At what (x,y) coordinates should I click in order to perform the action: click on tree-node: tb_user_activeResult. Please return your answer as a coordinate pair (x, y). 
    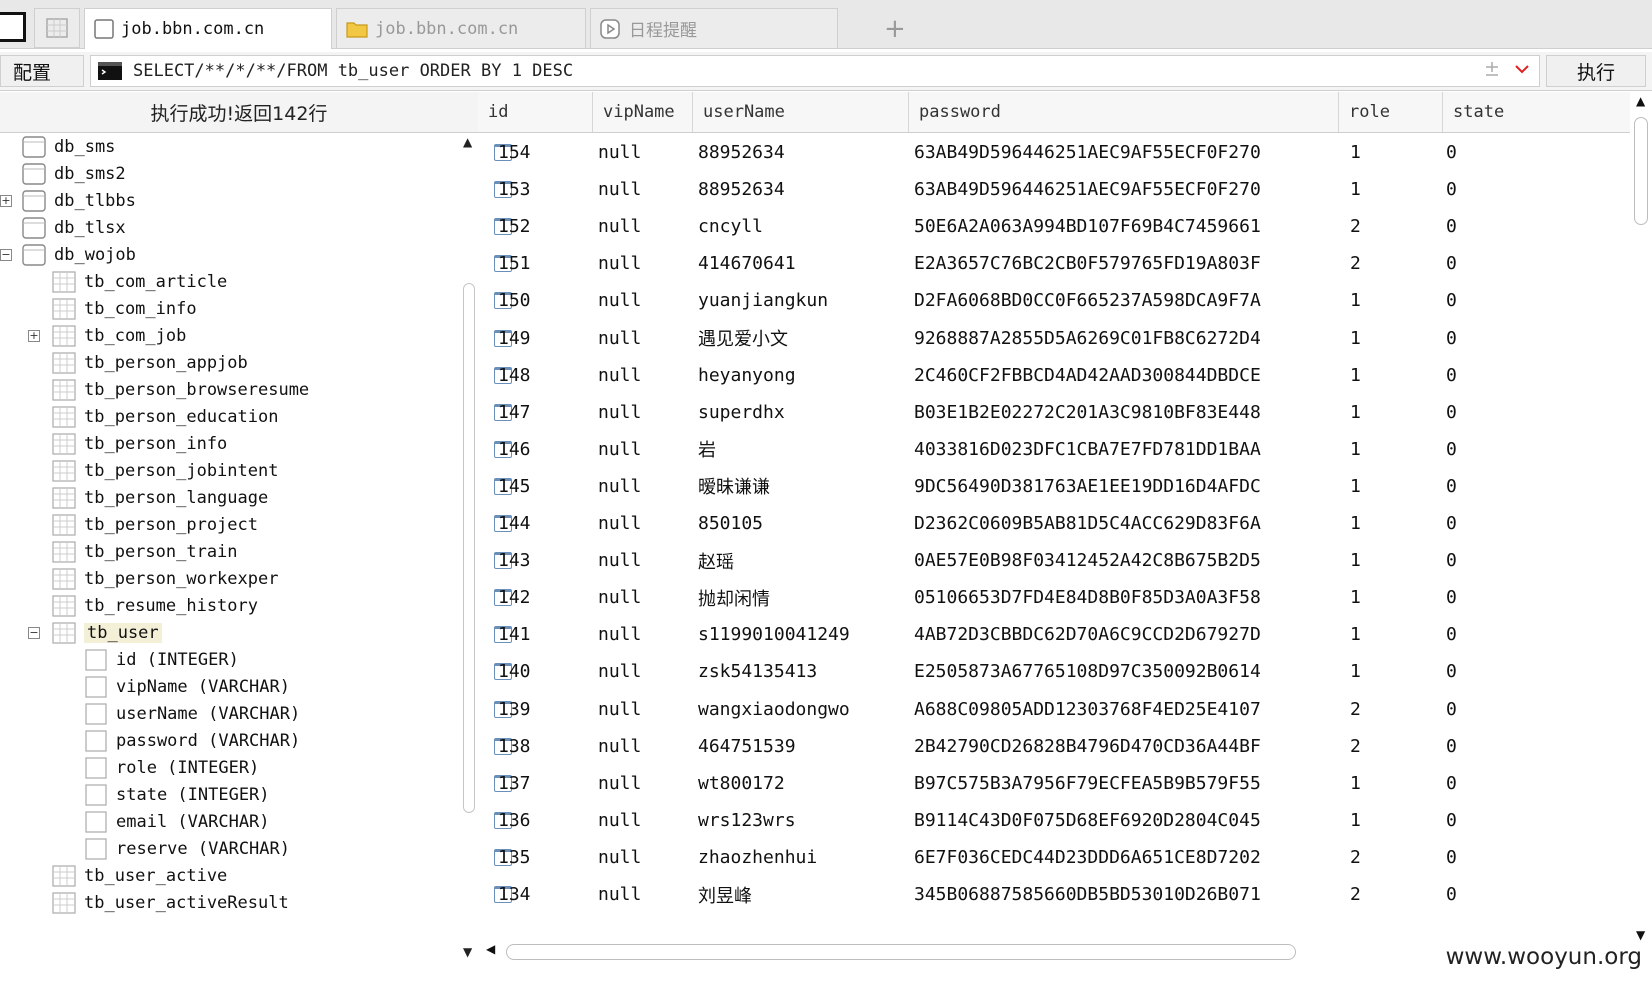
    Looking at the image, I should click on (170, 903).